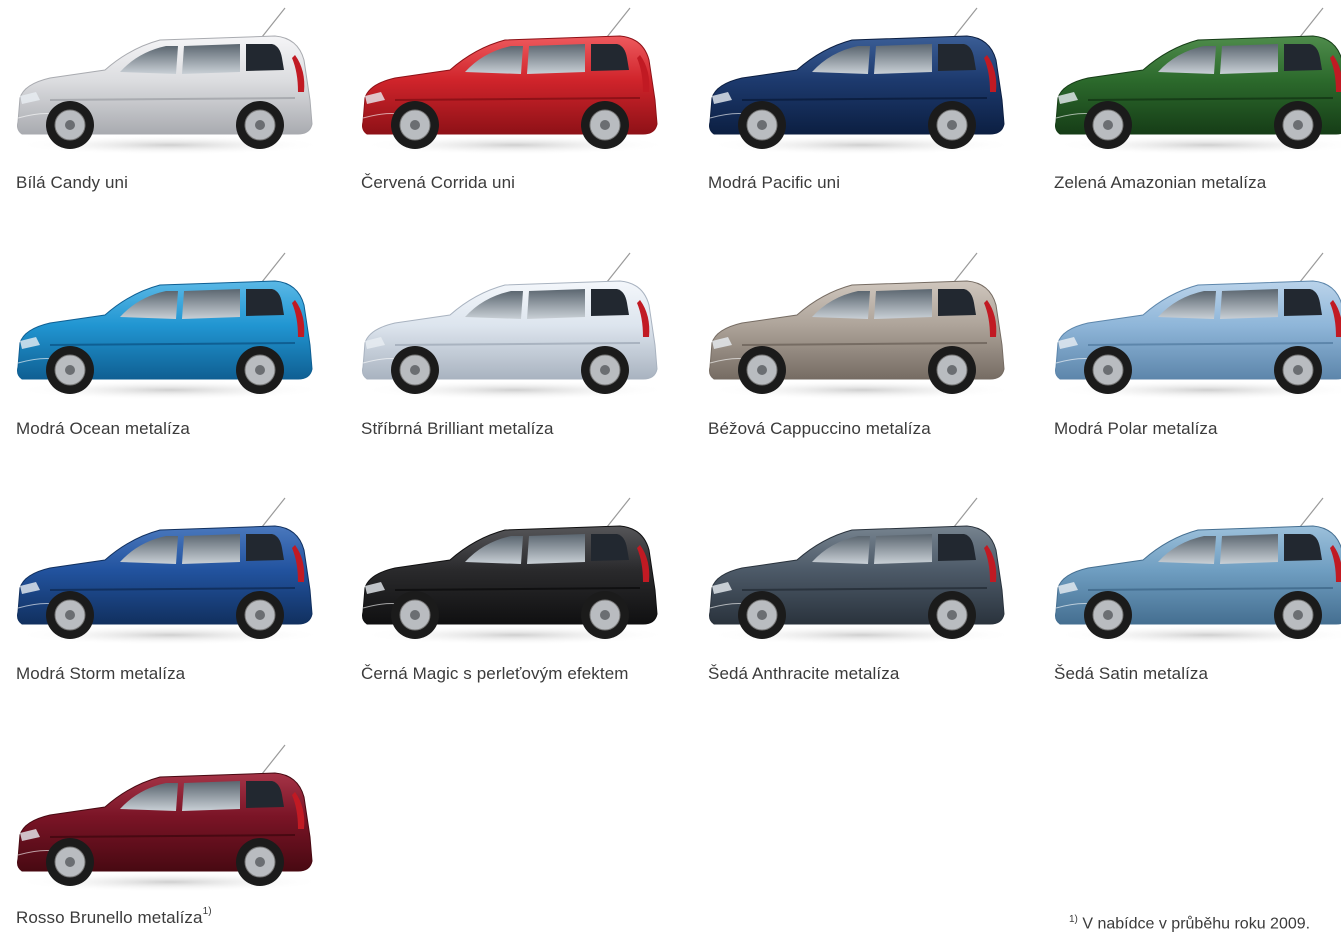 The width and height of the screenshot is (1341, 933). I want to click on color-name: Šedá Satin metalíza, so click(1131, 673).